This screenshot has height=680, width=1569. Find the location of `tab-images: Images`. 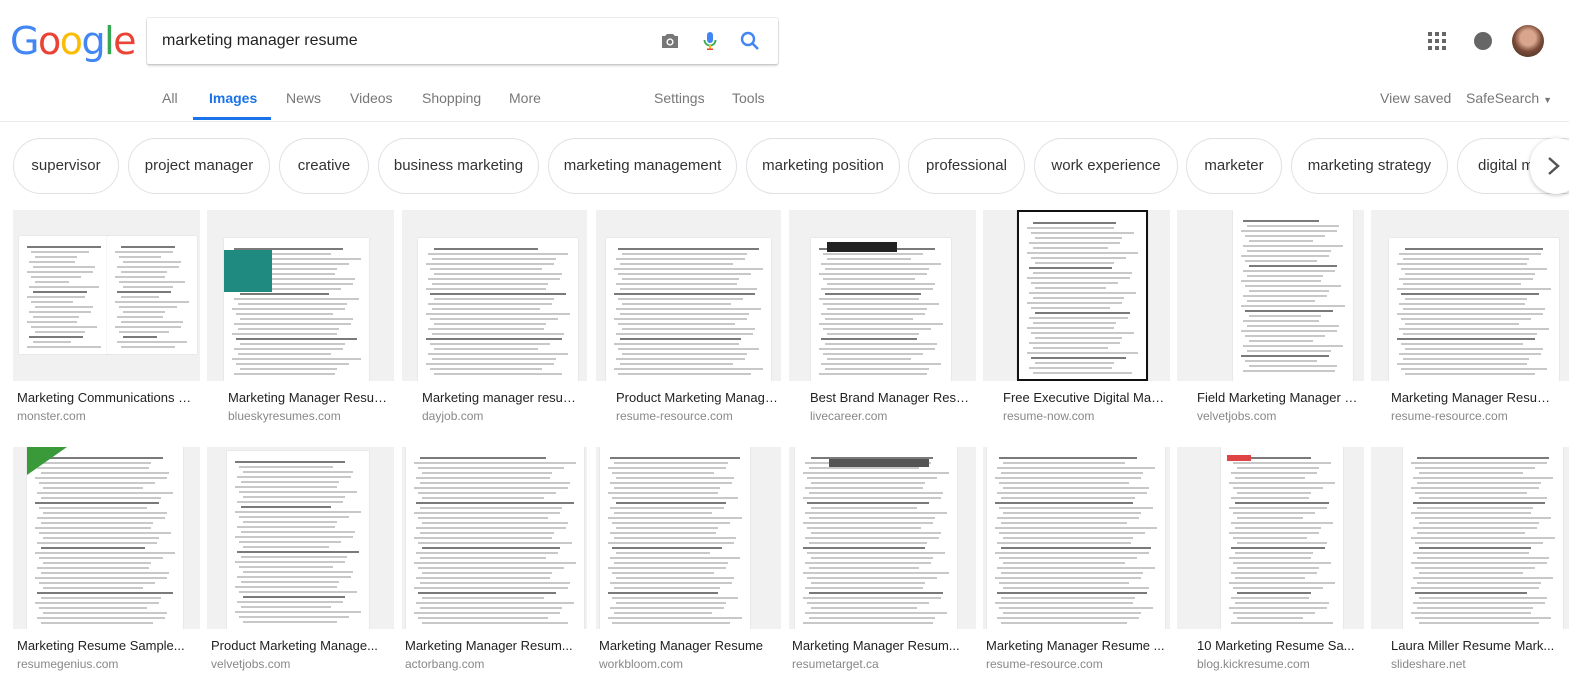

tab-images: Images is located at coordinates (233, 98).